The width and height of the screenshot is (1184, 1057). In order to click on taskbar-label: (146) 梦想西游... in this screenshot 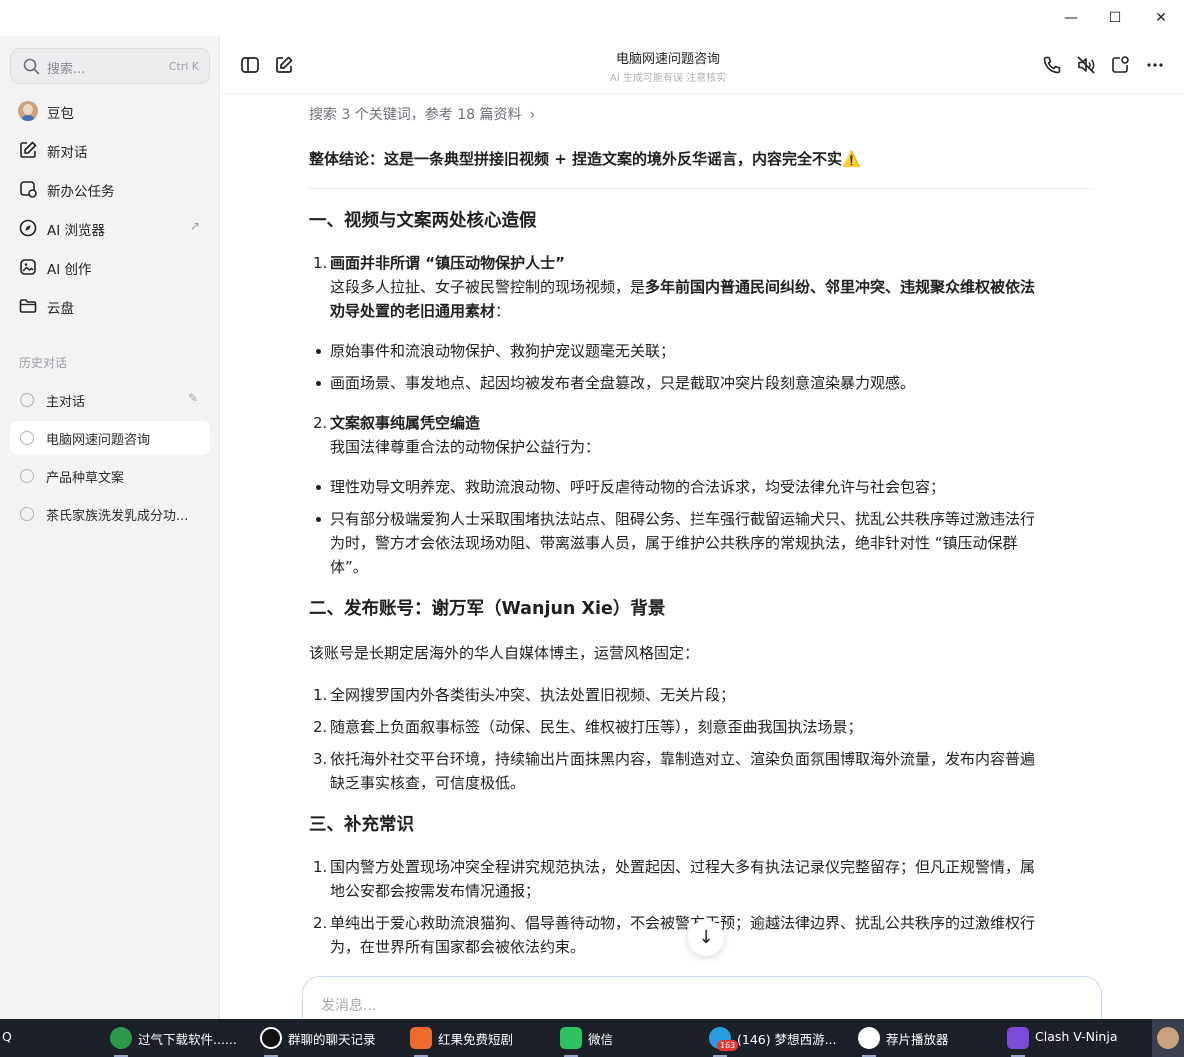, I will do `click(787, 1039)`.